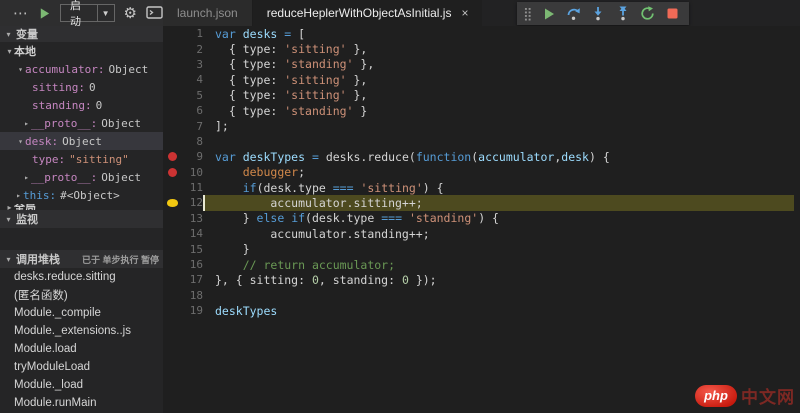 The width and height of the screenshot is (800, 413). I want to click on paused-status-badge: 已于 单步执行 暂停, so click(120, 259).